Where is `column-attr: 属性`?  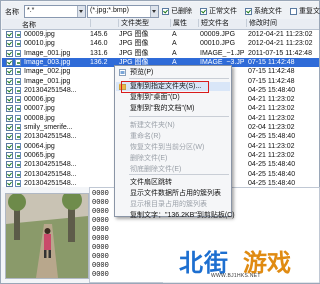 column-attr: 属性 is located at coordinates (178, 23).